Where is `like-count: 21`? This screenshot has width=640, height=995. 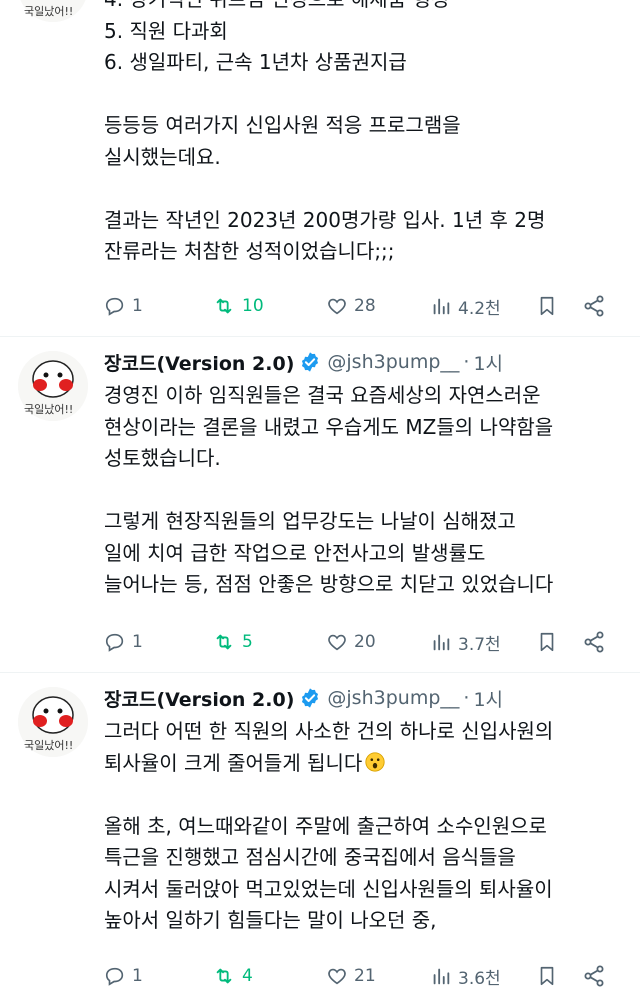 like-count: 21 is located at coordinates (365, 976).